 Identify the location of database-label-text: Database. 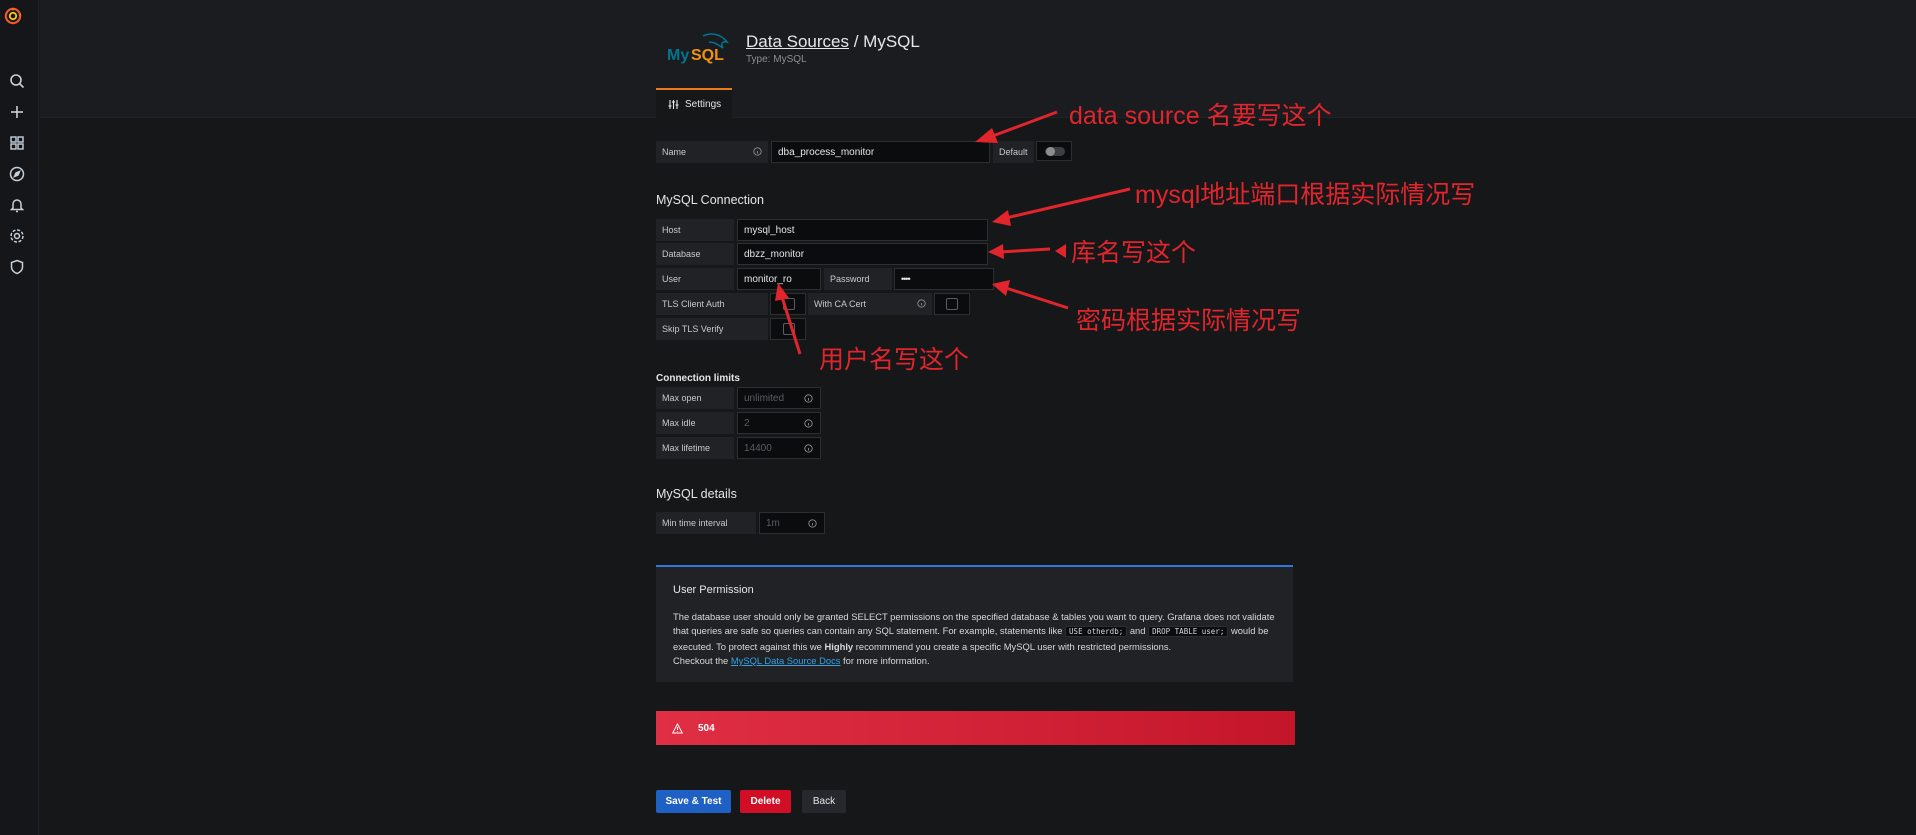
(681, 254).